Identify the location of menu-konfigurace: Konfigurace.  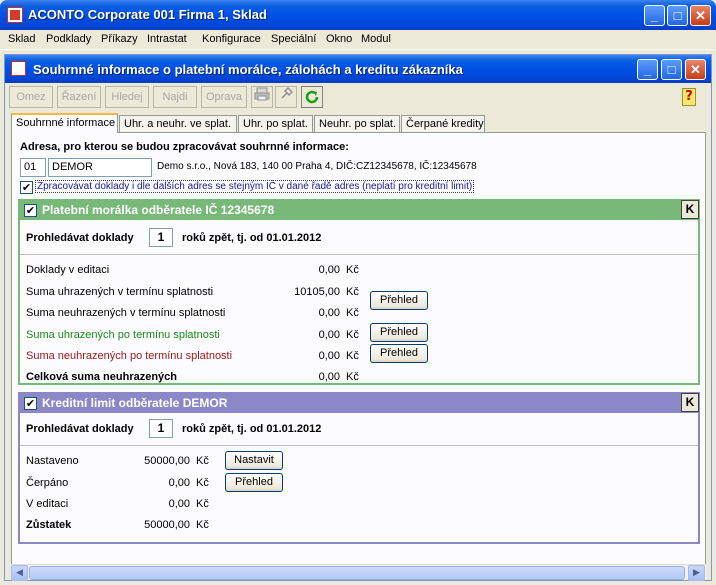
(231, 39).